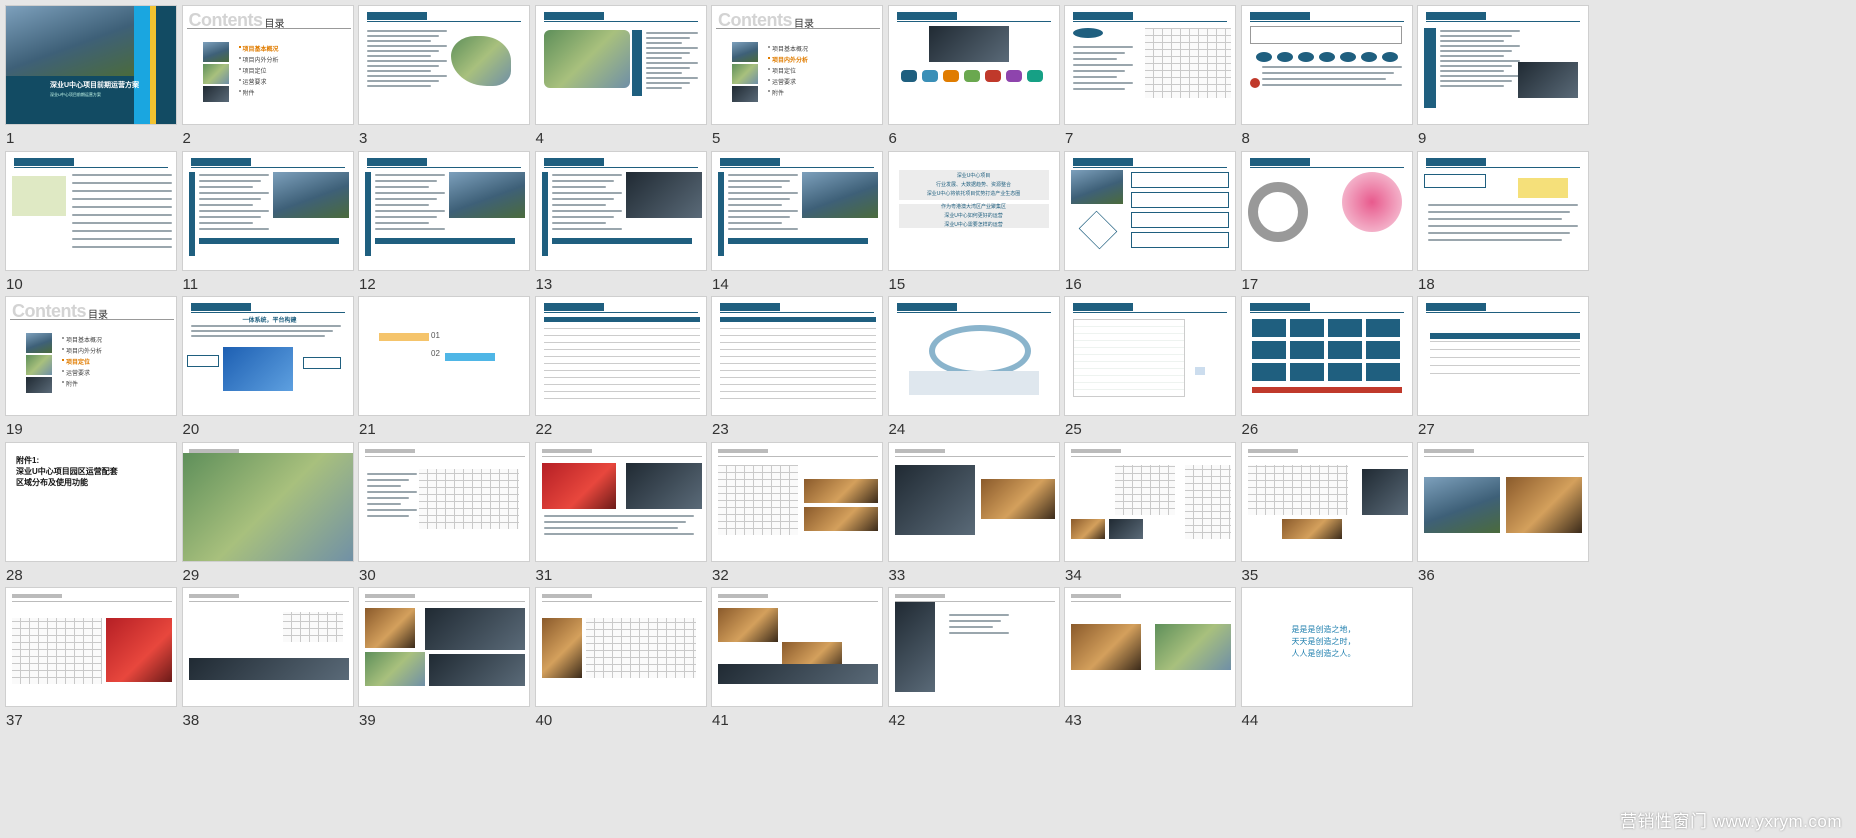  What do you see at coordinates (267, 356) in the screenshot?
I see `slide-canvas: 一体系统，平台构建` at bounding box center [267, 356].